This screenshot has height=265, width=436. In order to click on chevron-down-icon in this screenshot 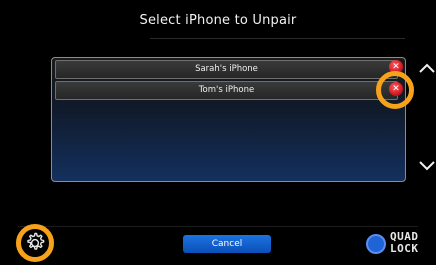, I will do `click(427, 166)`.